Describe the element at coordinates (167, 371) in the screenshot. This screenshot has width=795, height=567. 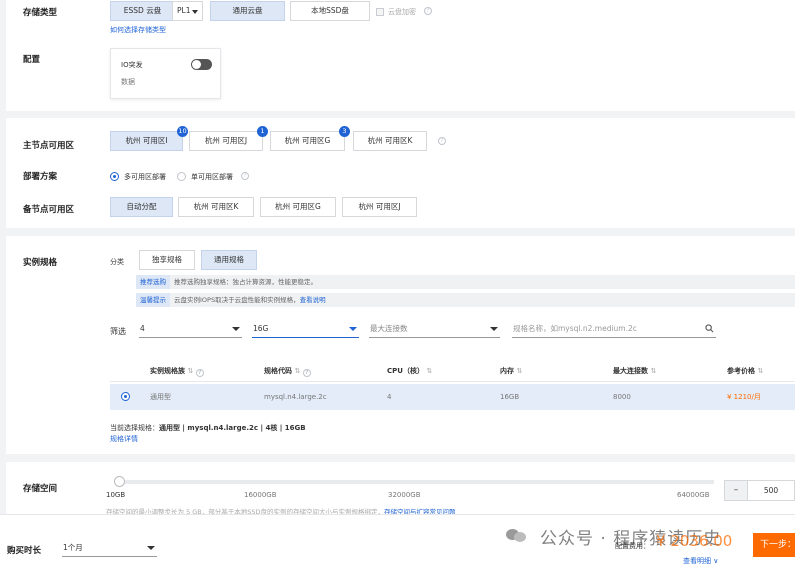
I see `column-title: 实例规格族` at that location.